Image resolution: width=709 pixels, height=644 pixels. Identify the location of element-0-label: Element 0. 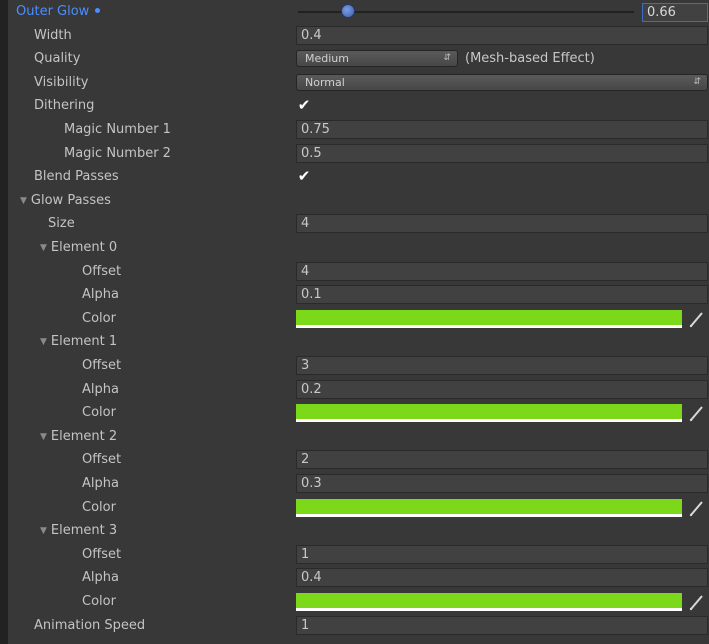
(84, 247).